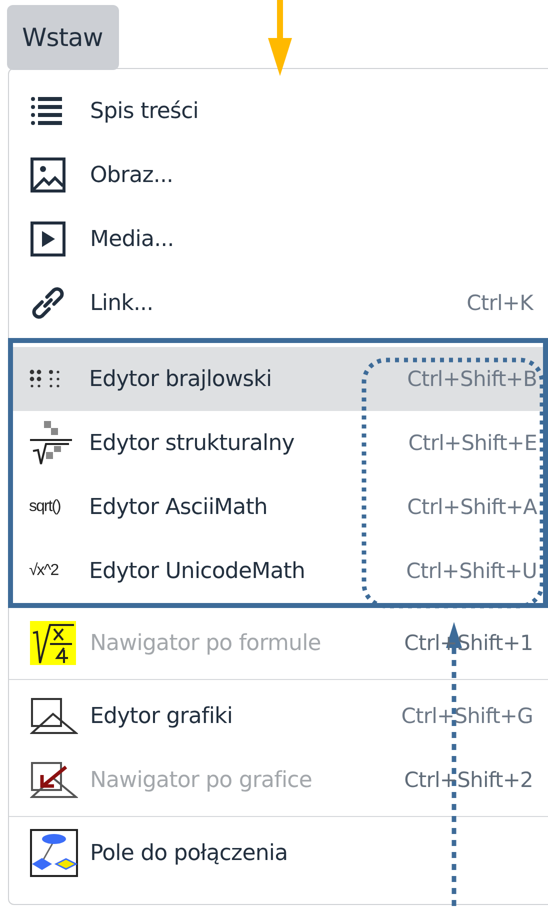  I want to click on fraction-icon, so click(51, 443).